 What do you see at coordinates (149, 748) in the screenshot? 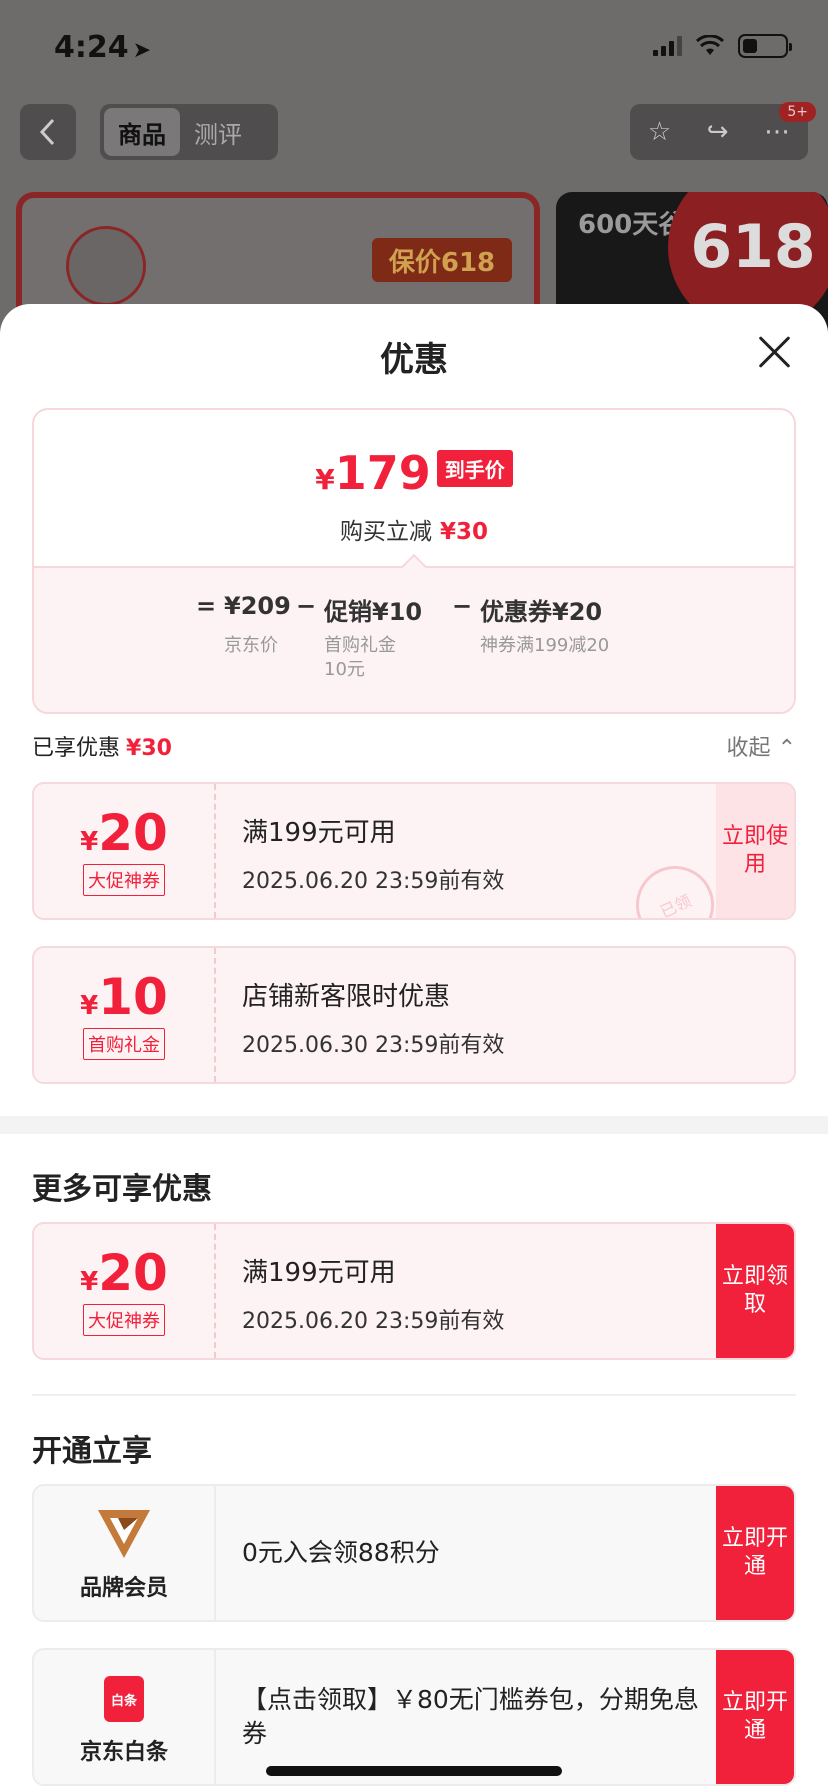
I see `enjoyed-amount: ¥30` at bounding box center [149, 748].